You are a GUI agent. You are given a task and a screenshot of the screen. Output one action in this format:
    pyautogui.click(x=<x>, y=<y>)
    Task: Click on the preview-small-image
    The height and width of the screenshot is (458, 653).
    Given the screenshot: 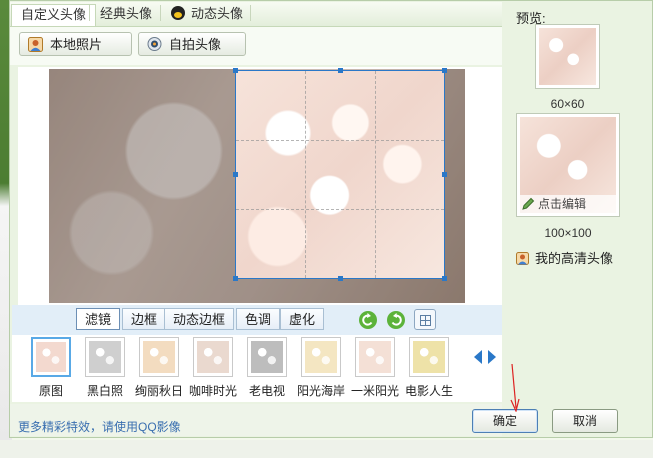 What is the action you would take?
    pyautogui.click(x=567, y=56)
    